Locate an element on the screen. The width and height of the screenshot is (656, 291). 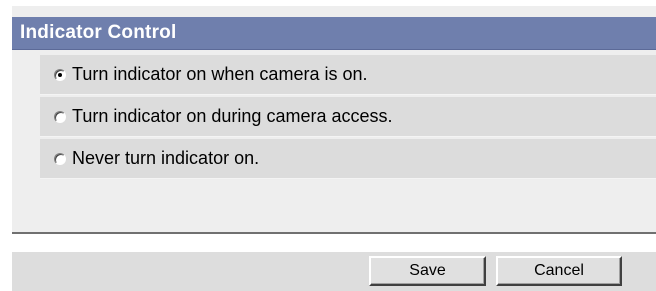
option-label: Turn indicator on during camera access. is located at coordinates (232, 116).